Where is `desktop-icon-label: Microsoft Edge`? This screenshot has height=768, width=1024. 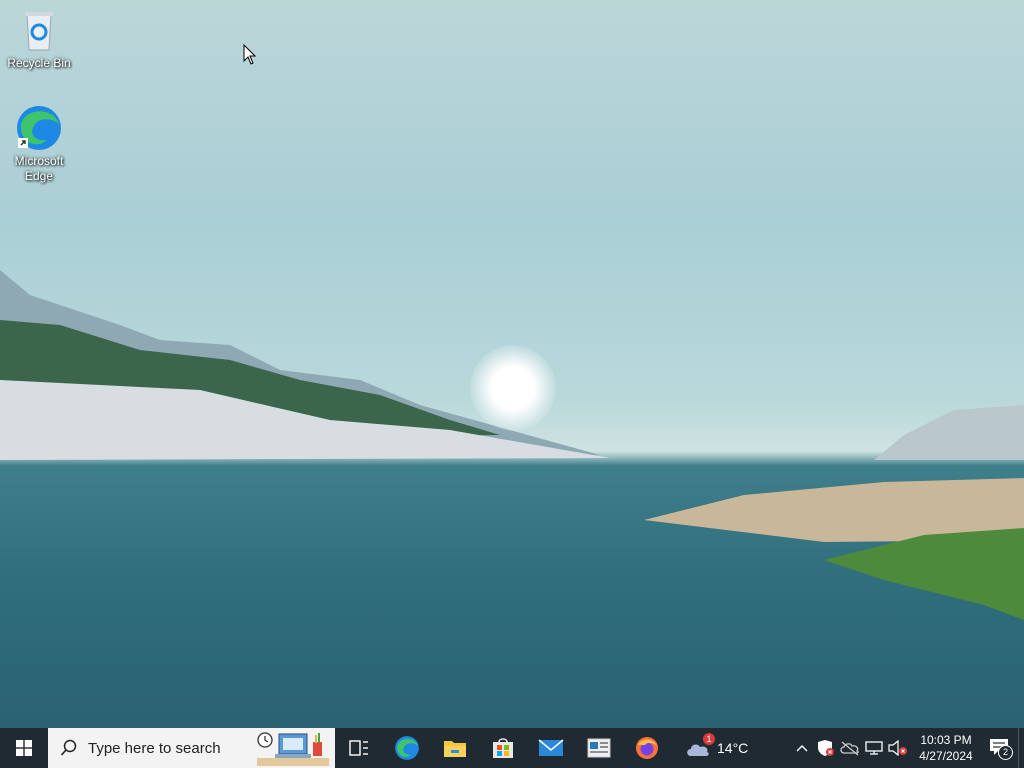 desktop-icon-label: Microsoft Edge is located at coordinates (39, 168).